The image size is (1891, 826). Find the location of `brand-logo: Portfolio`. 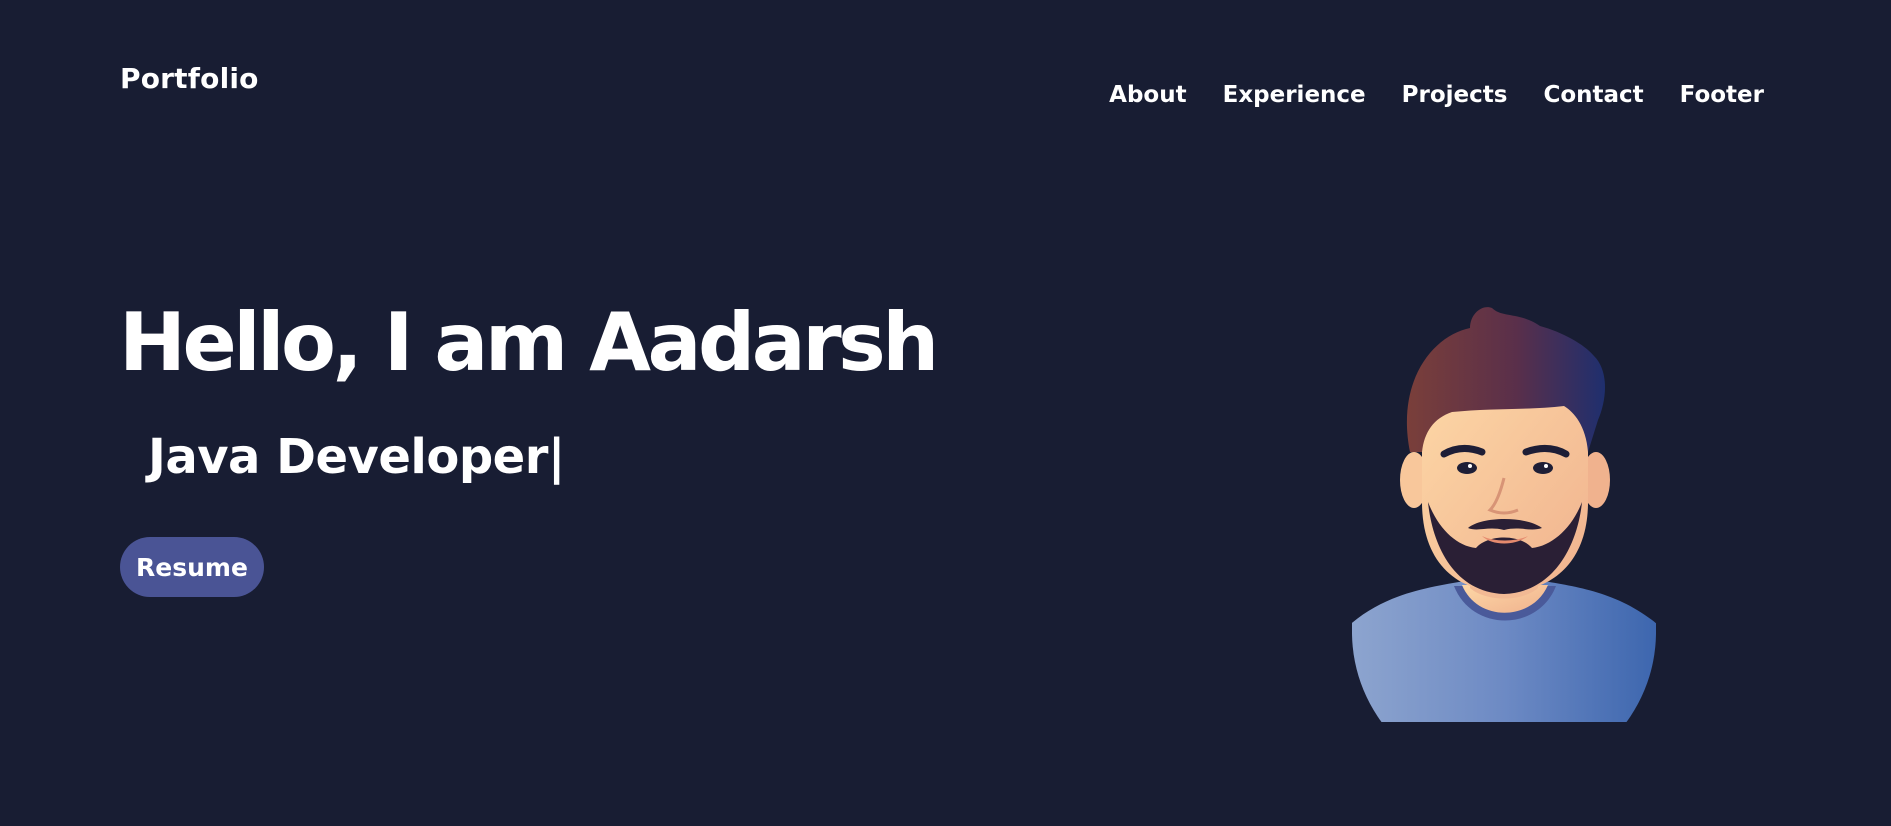

brand-logo: Portfolio is located at coordinates (189, 78).